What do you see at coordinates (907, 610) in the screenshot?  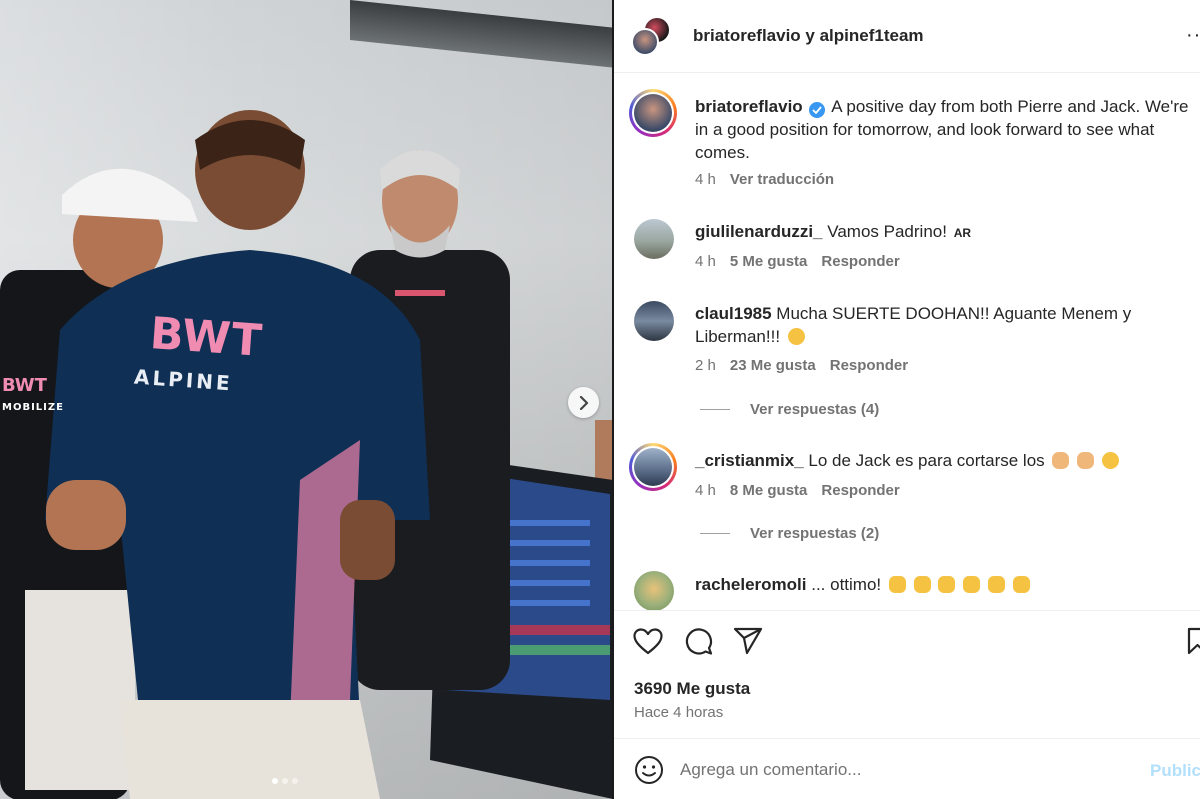 I see `actions-divider` at bounding box center [907, 610].